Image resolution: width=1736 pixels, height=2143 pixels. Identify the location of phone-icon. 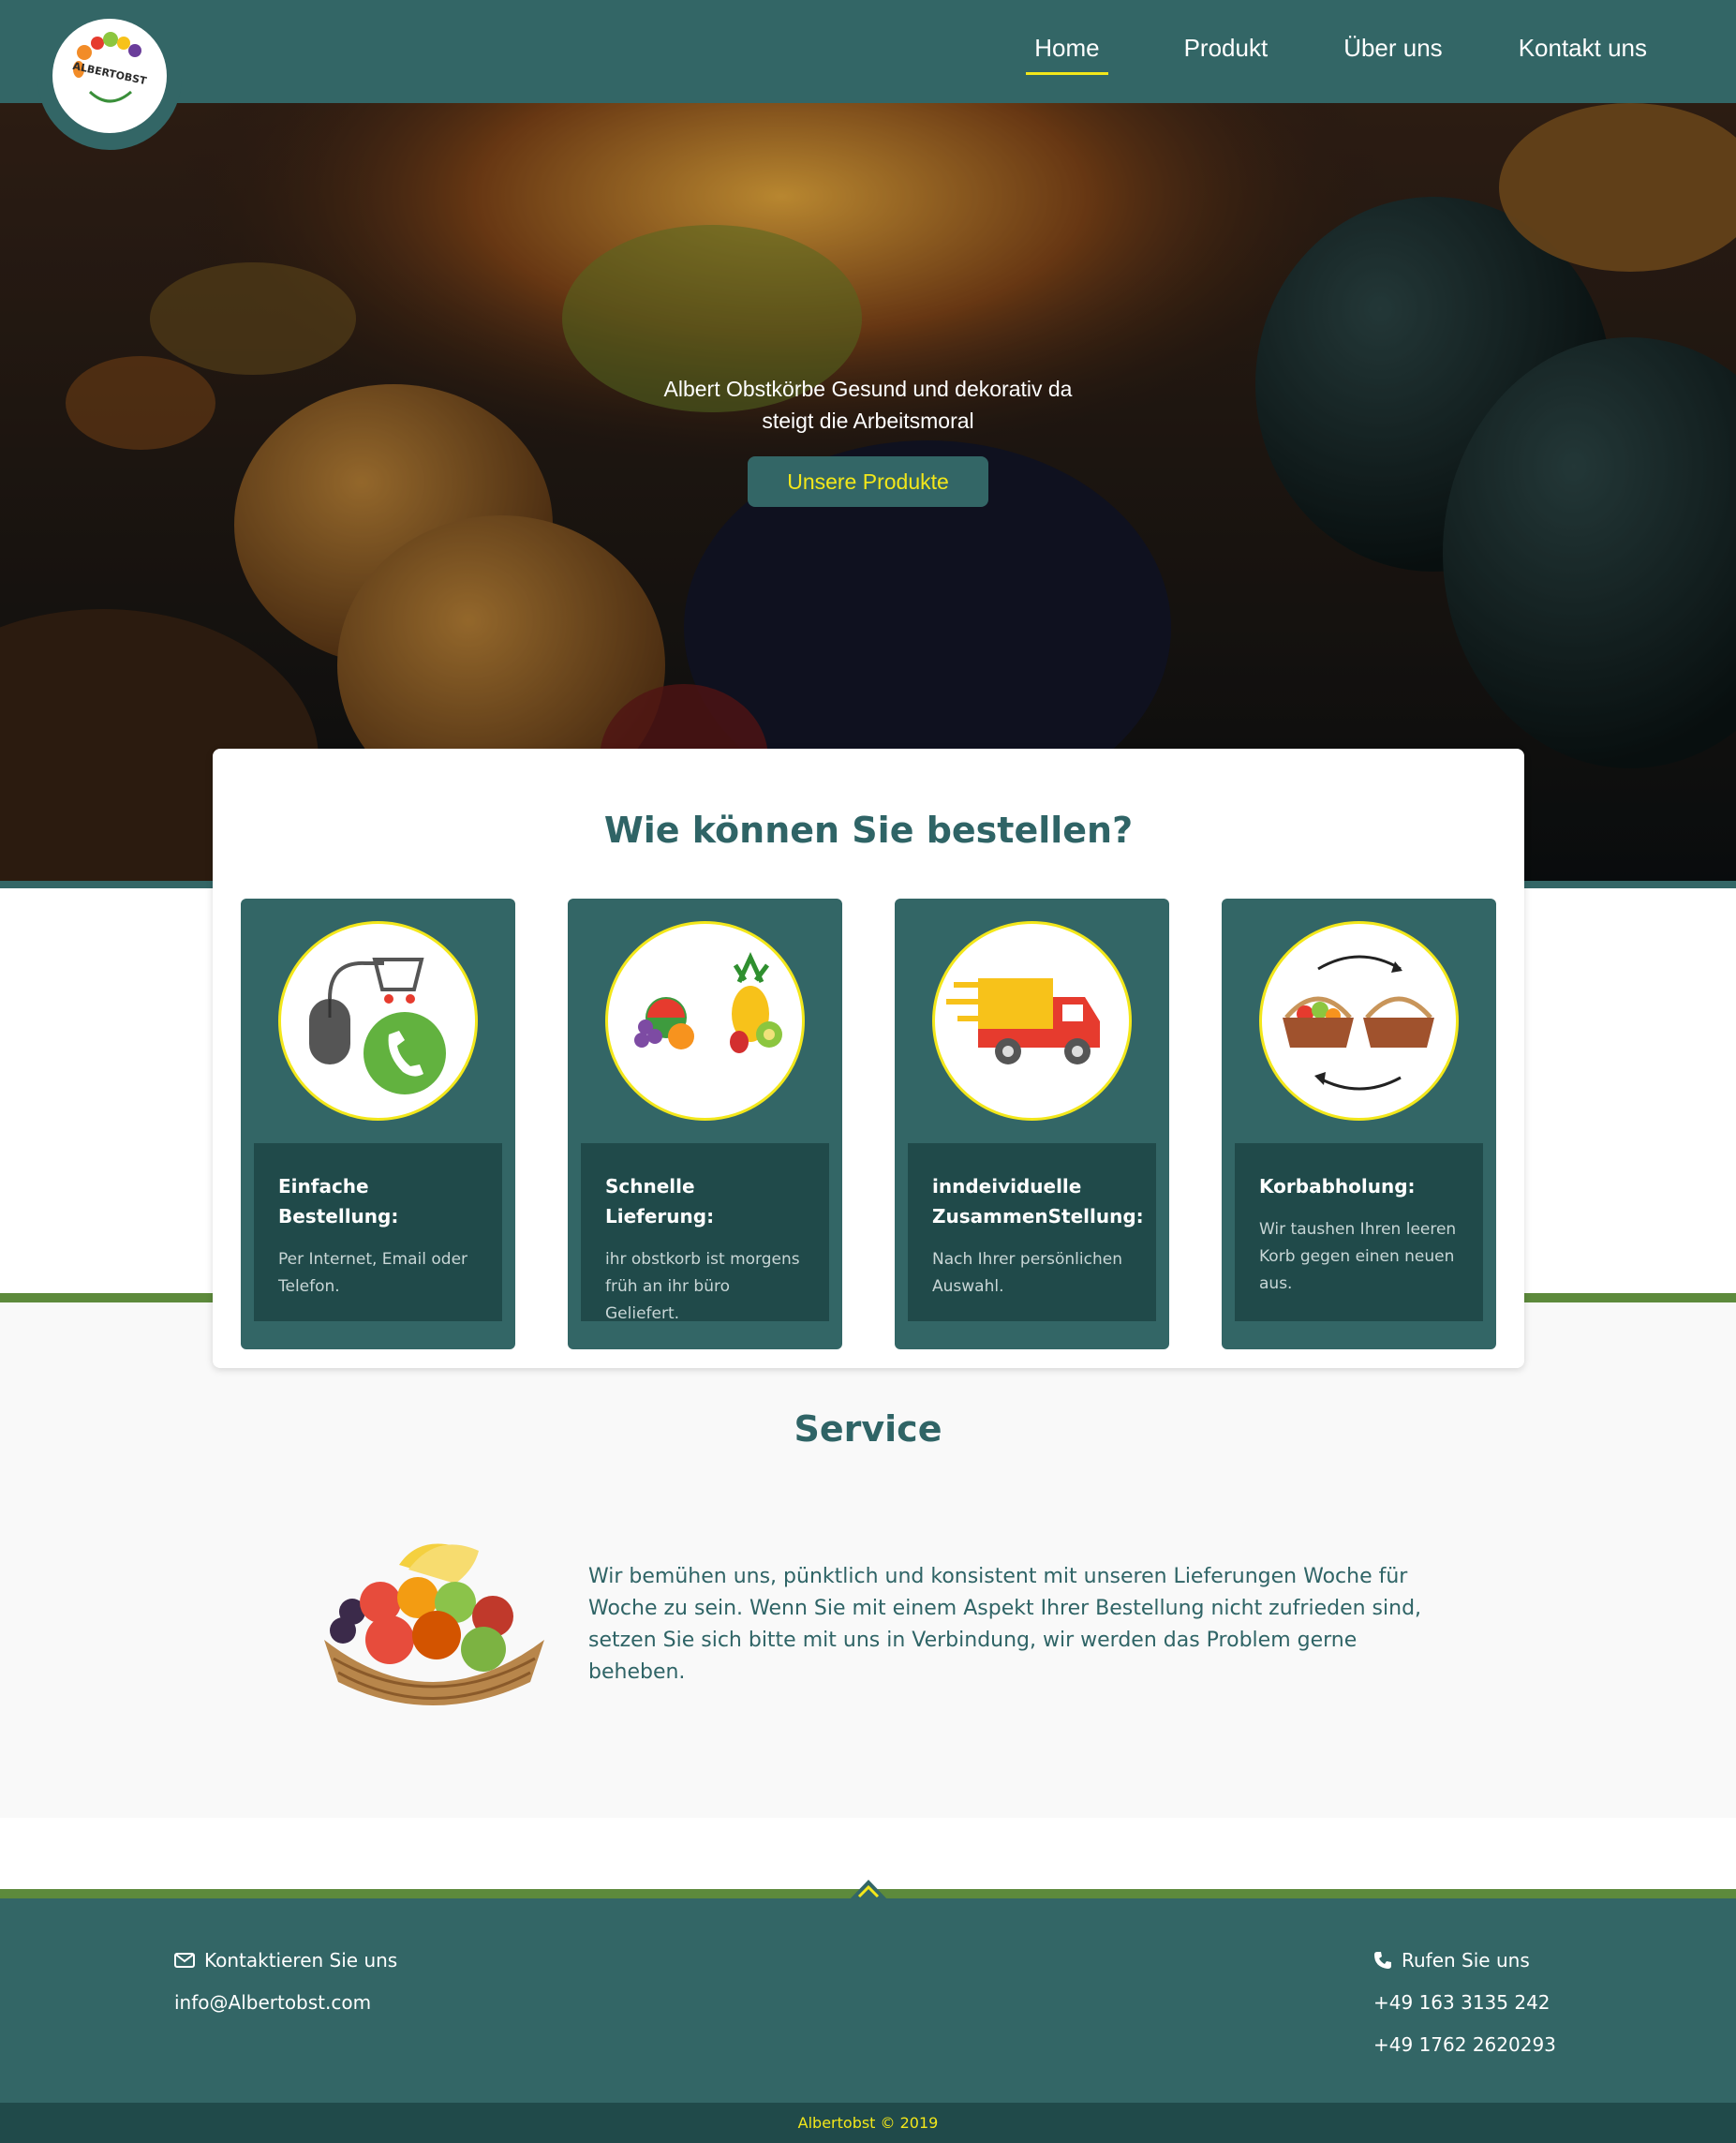
(1383, 1960).